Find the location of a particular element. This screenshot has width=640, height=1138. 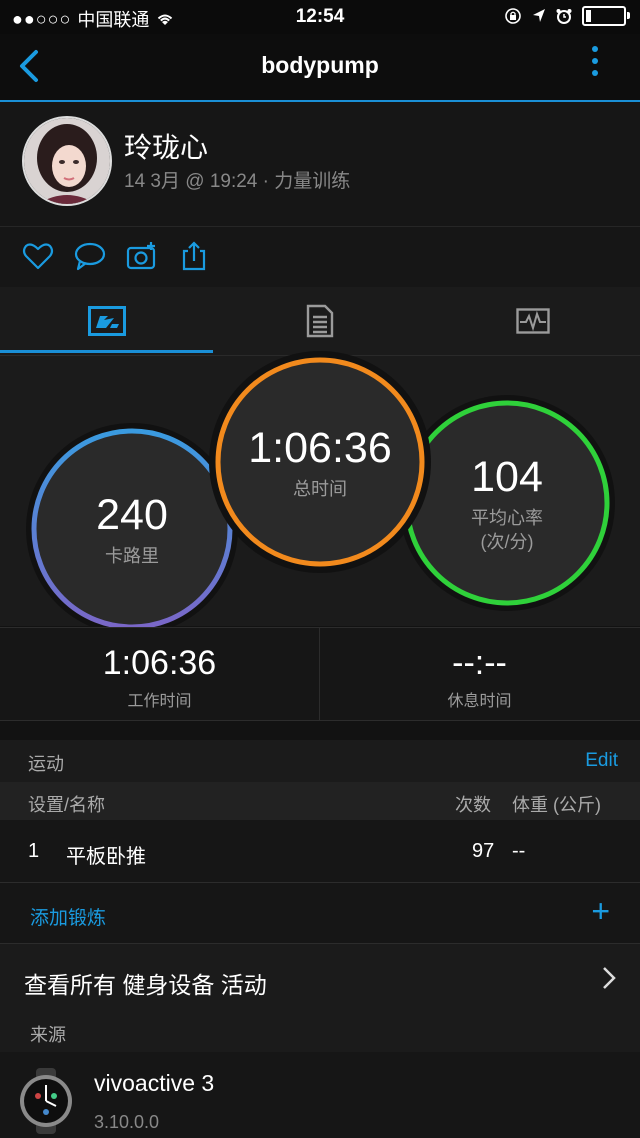

page-title: bodypump is located at coordinates (320, 65).